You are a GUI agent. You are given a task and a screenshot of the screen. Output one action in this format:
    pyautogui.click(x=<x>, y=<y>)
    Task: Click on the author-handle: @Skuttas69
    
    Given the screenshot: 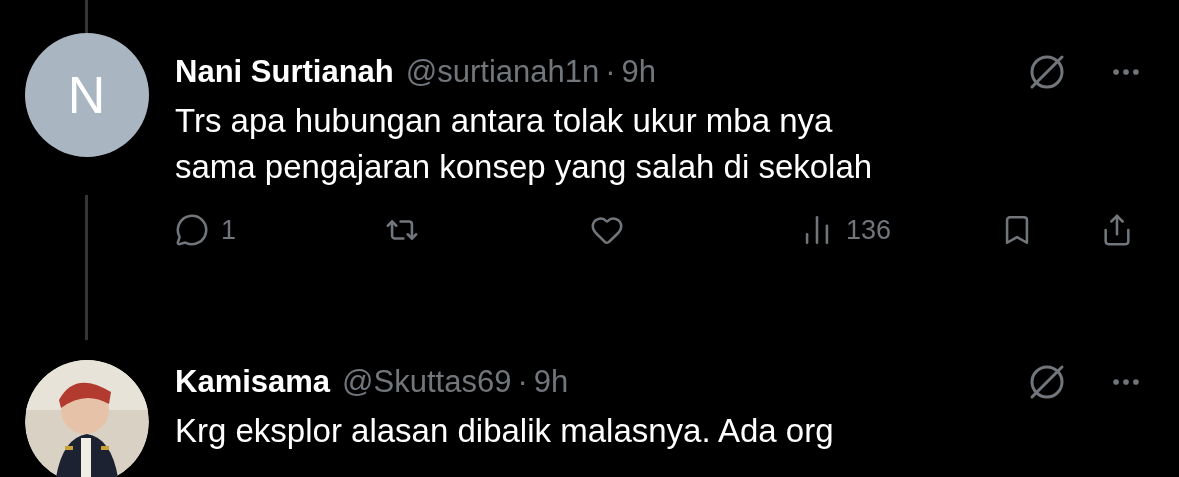 What is the action you would take?
    pyautogui.click(x=427, y=382)
    